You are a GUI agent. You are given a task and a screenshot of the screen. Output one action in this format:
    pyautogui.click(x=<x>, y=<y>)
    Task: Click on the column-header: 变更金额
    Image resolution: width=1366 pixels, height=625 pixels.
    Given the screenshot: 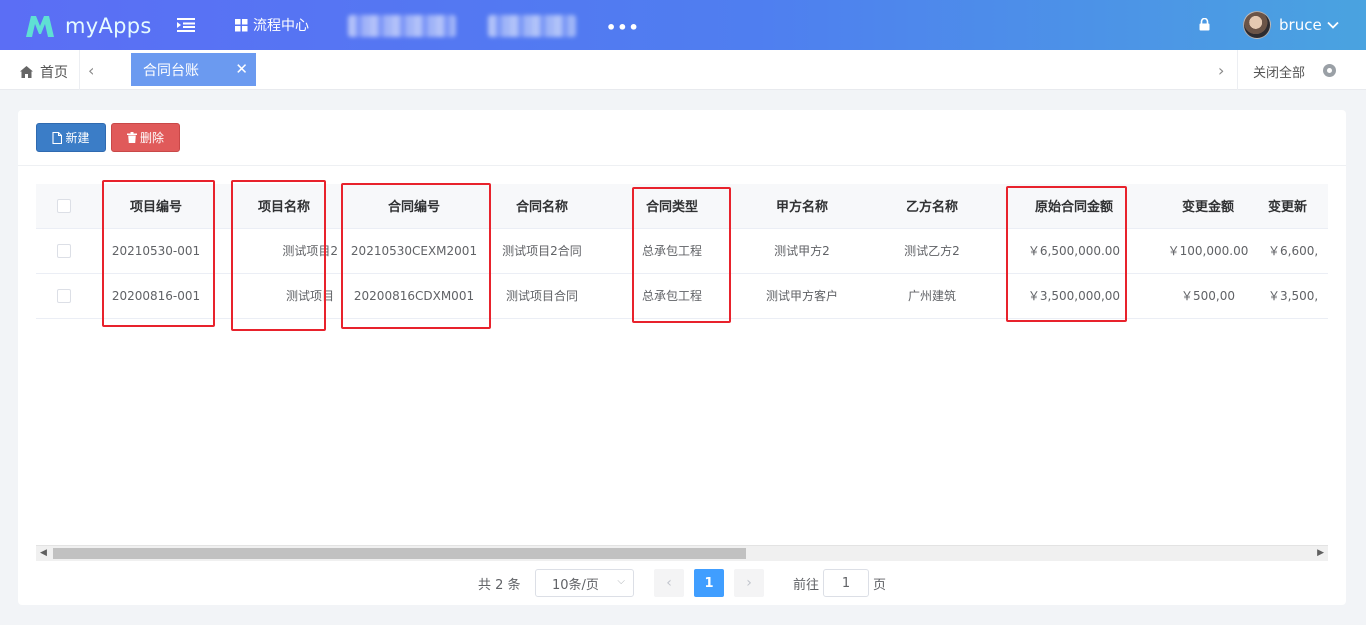 What is the action you would take?
    pyautogui.click(x=1208, y=206)
    